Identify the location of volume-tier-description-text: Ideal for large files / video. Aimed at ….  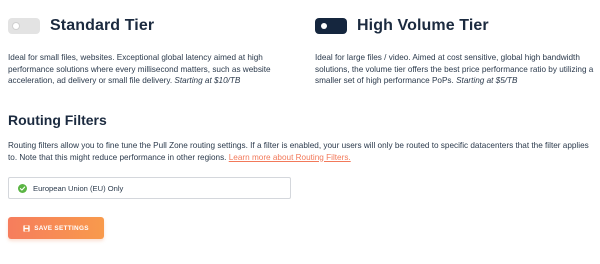
(454, 69).